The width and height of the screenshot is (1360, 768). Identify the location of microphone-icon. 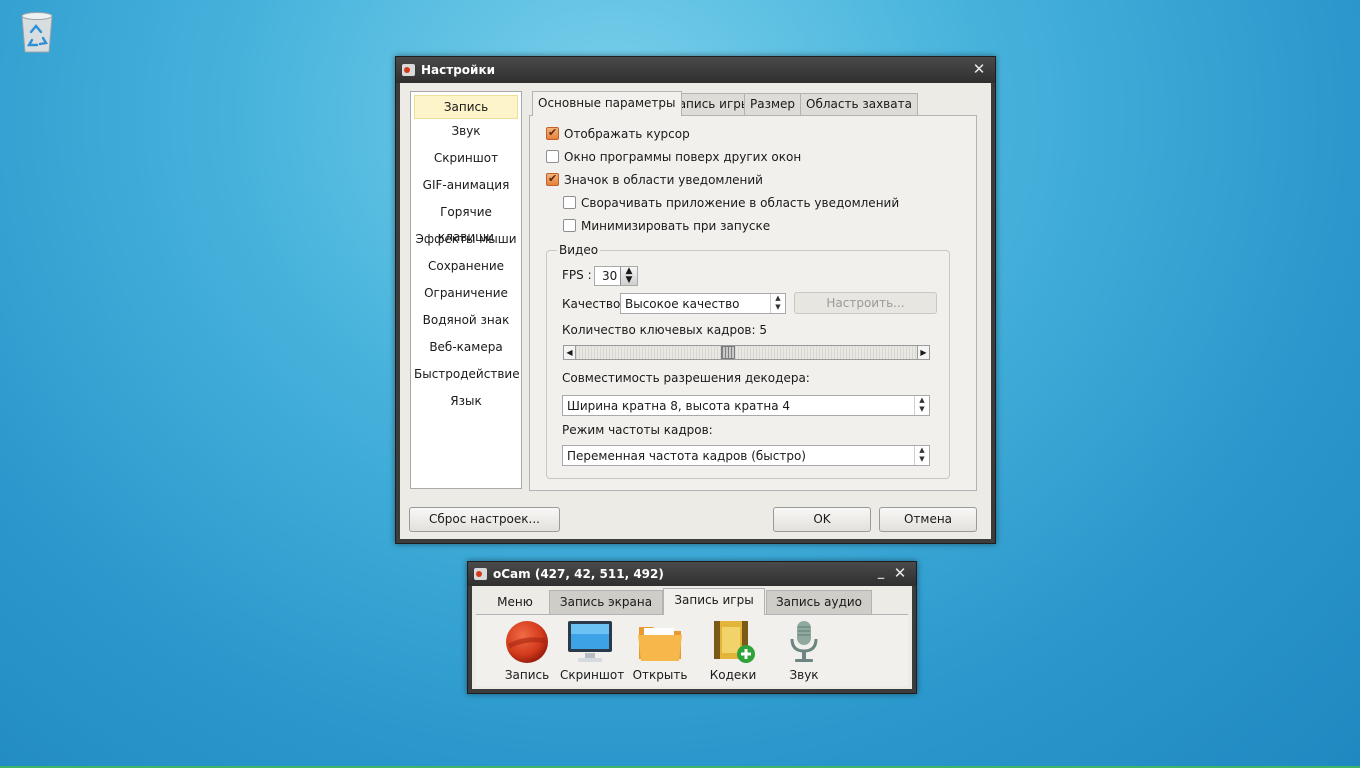
(804, 641).